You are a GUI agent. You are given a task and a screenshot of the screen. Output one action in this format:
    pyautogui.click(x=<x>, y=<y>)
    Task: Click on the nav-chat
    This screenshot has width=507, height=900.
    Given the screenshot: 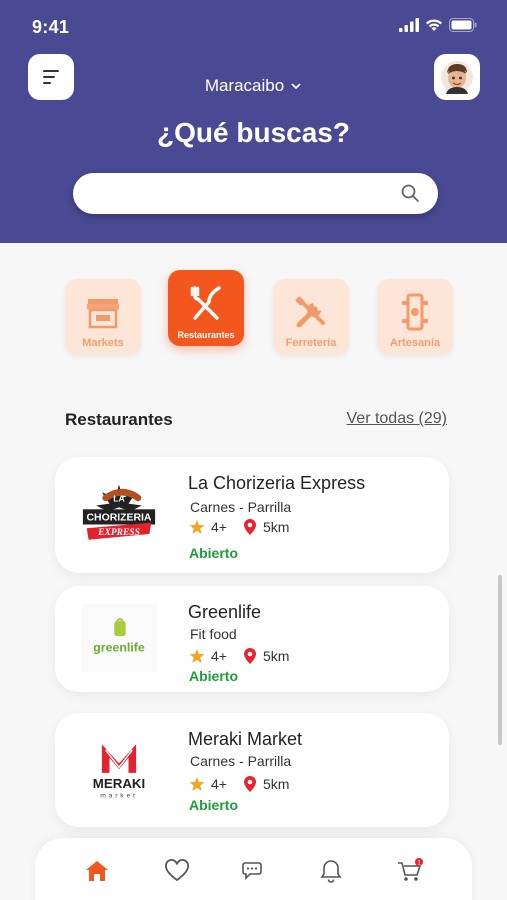 What is the action you would take?
    pyautogui.click(x=254, y=871)
    